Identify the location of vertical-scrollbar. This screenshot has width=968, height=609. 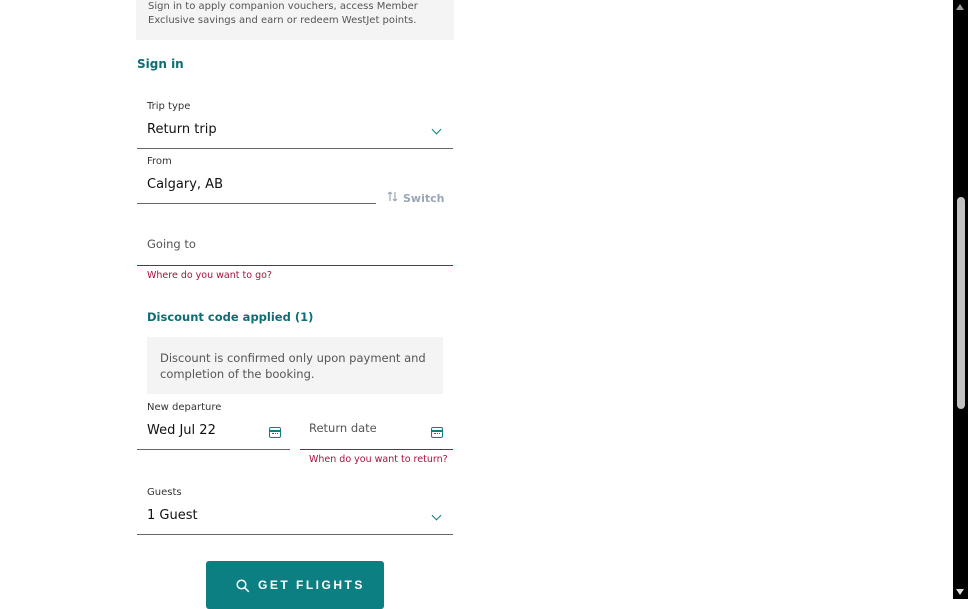
(960, 299).